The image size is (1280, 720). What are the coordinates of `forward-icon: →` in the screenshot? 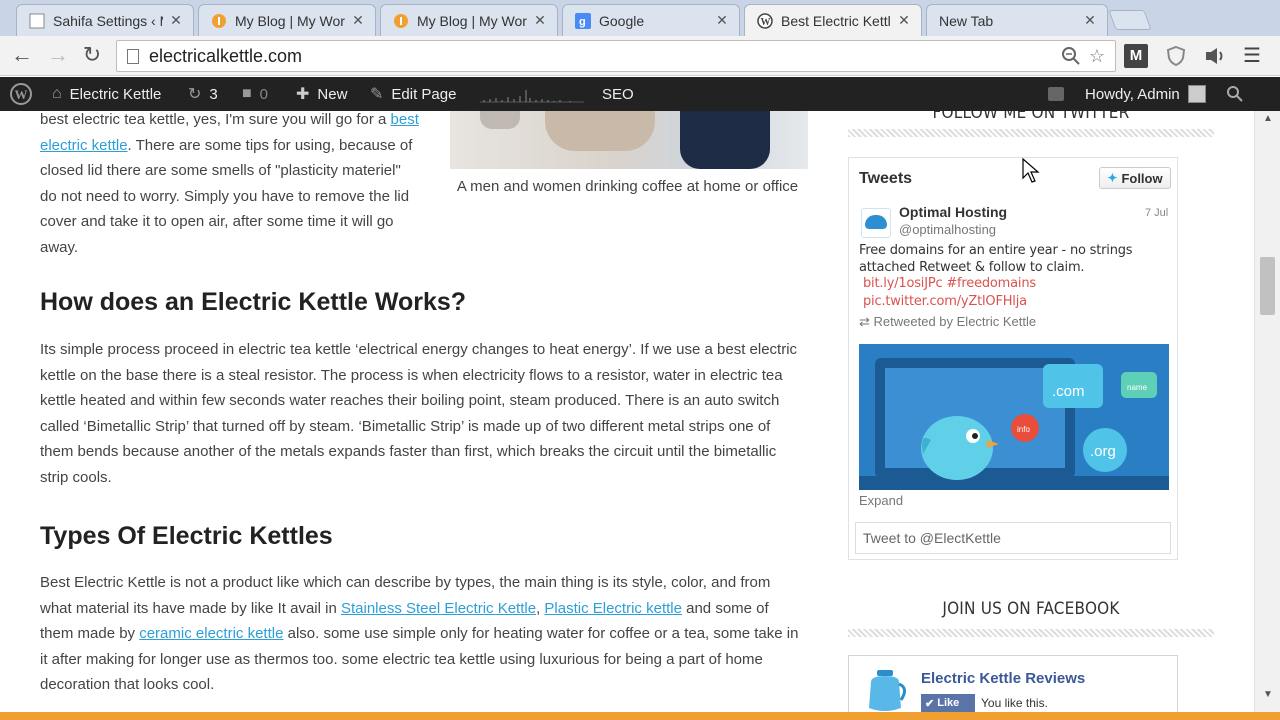 It's located at (58, 56).